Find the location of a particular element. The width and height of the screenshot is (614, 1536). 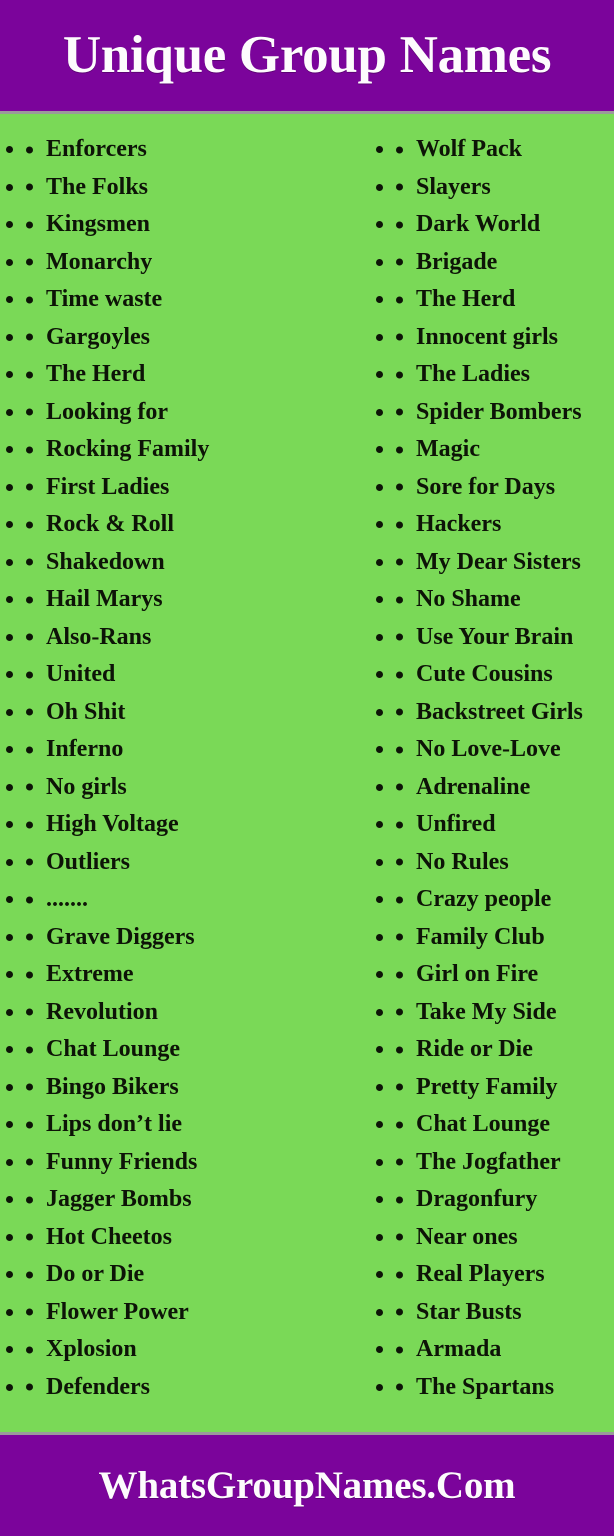

group-name-label: United is located at coordinates (81, 674).